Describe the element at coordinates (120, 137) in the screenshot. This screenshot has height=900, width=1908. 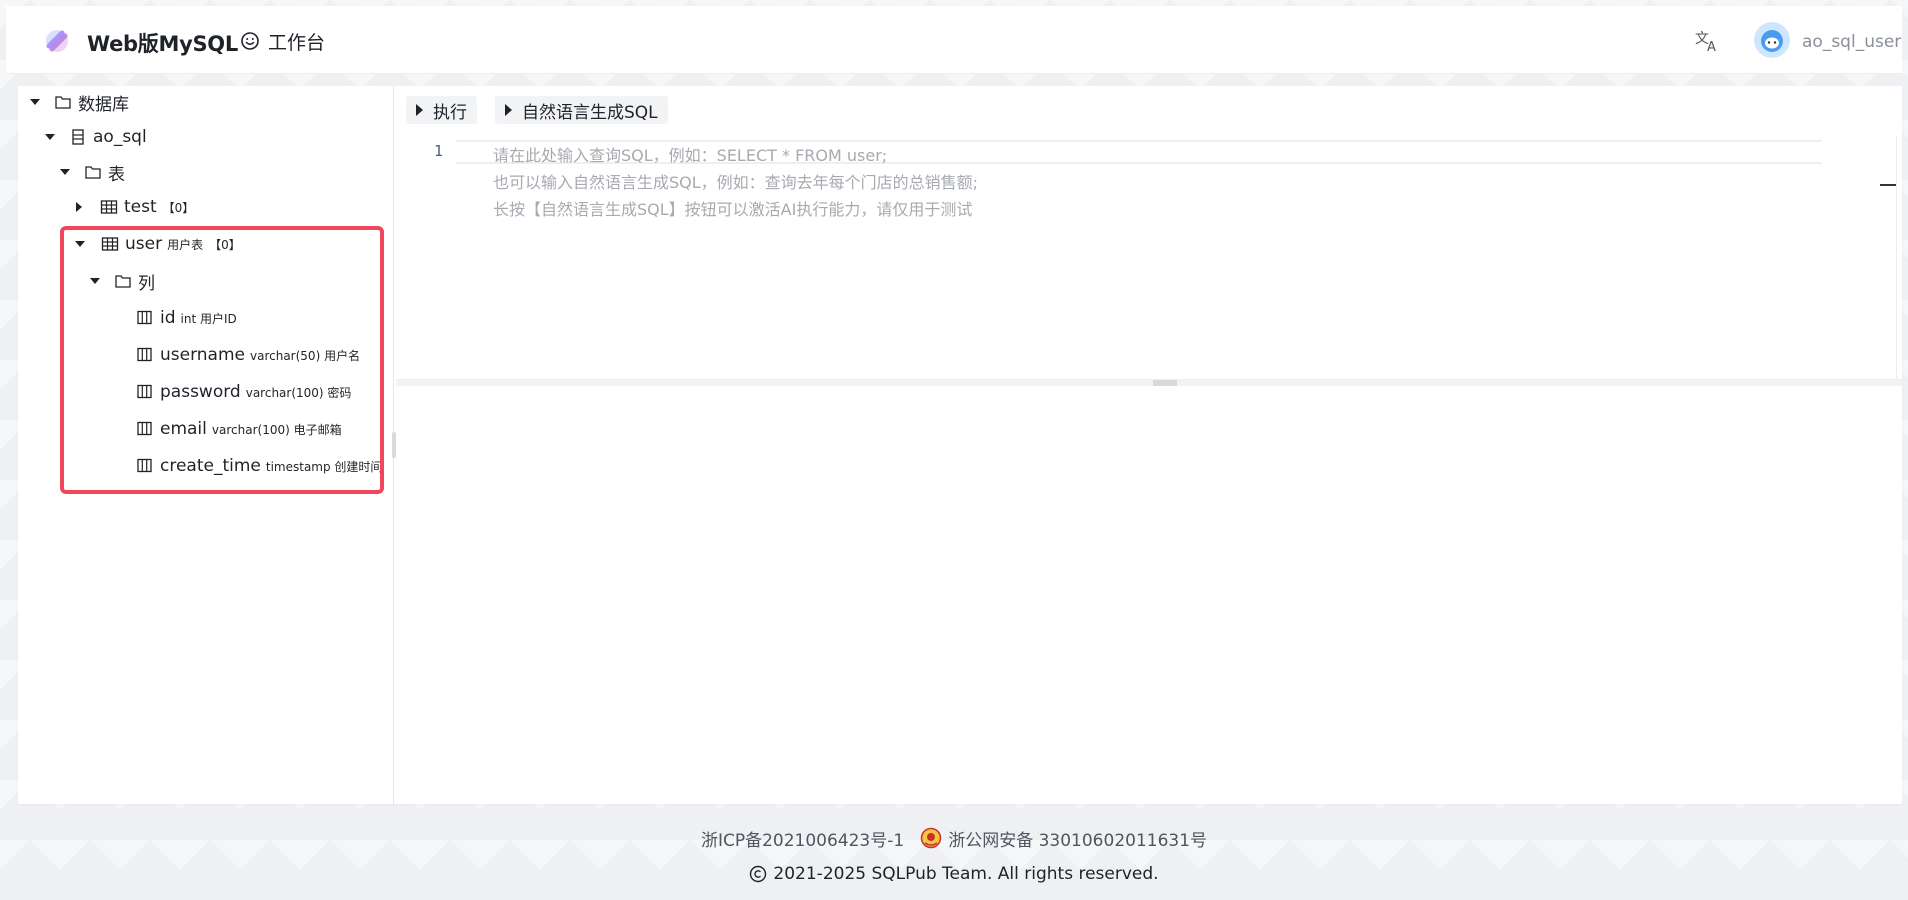
I see `tree-label: ao_sql` at that location.